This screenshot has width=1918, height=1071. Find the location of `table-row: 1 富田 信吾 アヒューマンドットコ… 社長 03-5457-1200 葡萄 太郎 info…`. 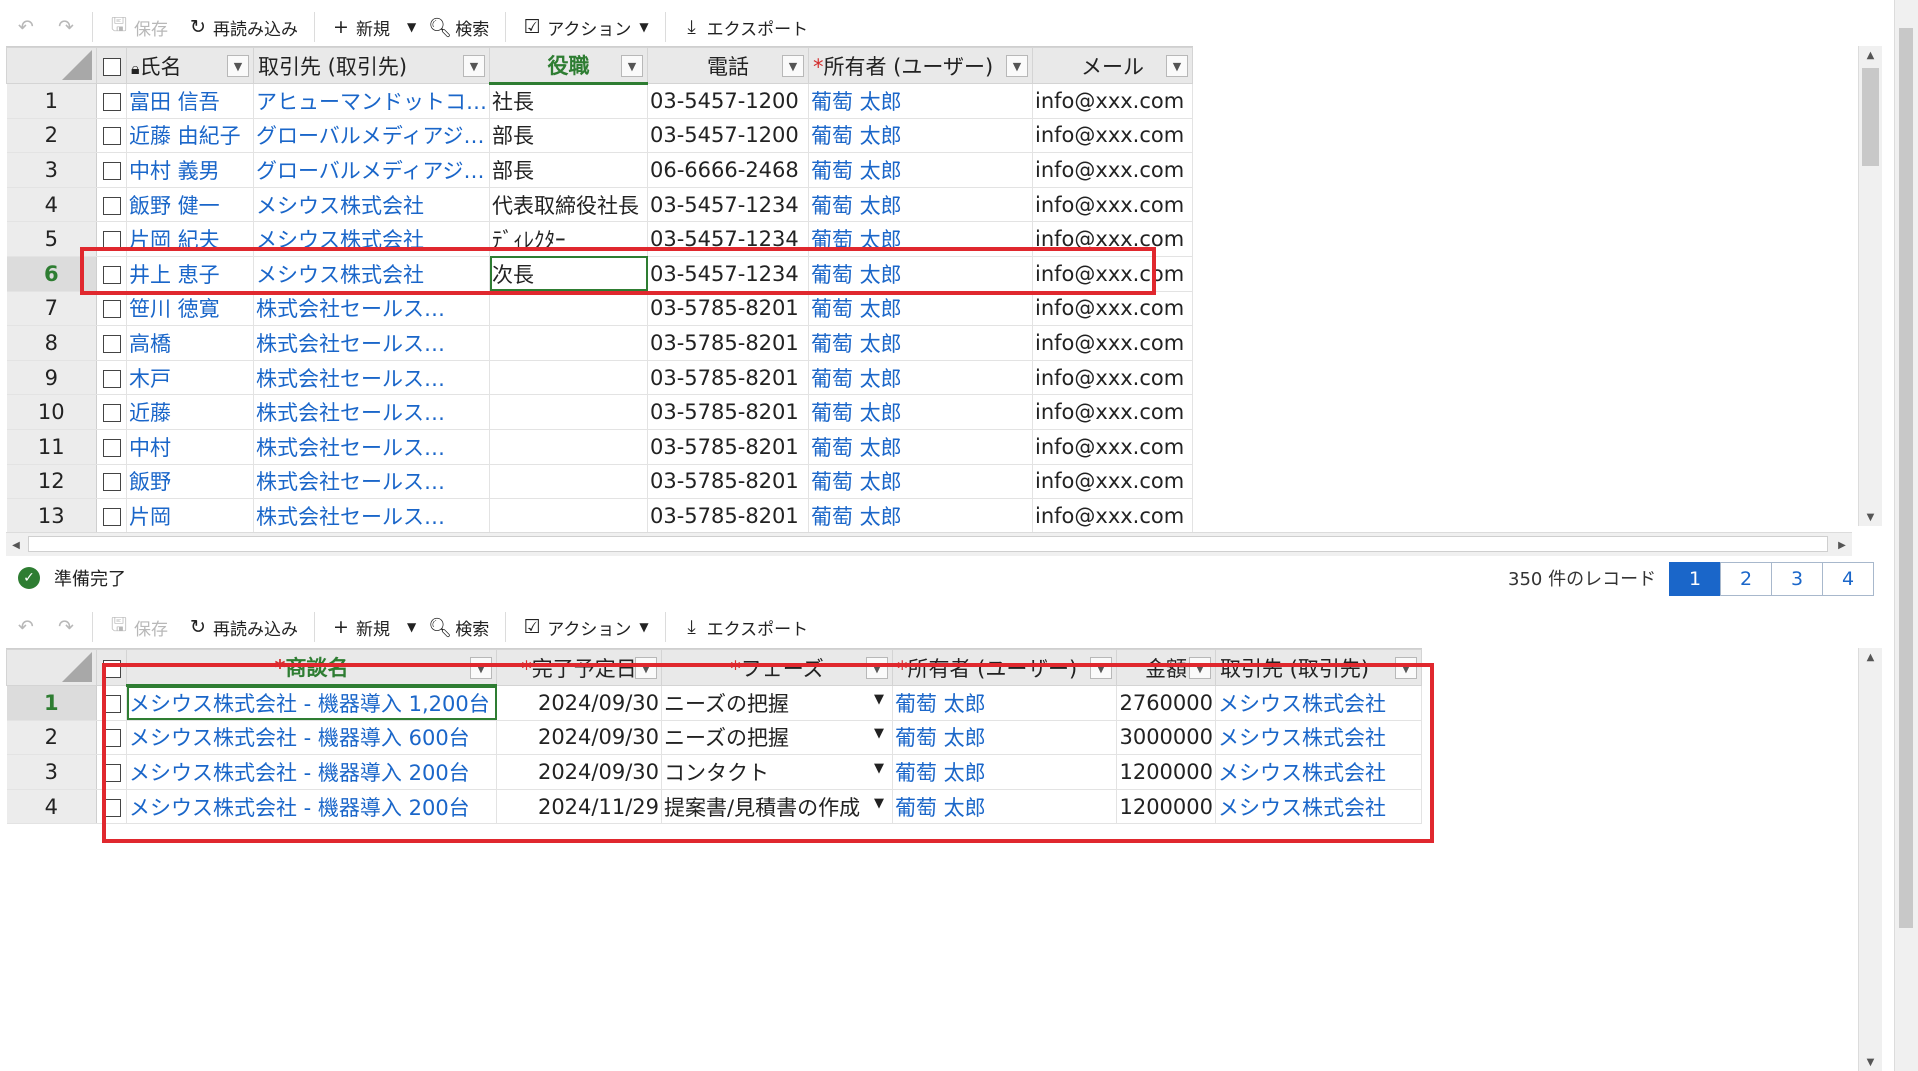

table-row: 1 富田 信吾 アヒューマンドットコ… 社長 03-5457-1200 葡萄 太郎 info… is located at coordinates (599, 101).